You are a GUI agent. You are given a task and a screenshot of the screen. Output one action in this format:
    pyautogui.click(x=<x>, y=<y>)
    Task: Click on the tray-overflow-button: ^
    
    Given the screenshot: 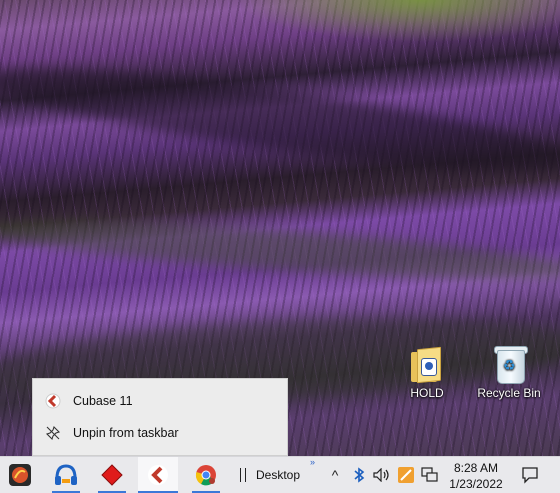 What is the action you would take?
    pyautogui.click(x=335, y=475)
    